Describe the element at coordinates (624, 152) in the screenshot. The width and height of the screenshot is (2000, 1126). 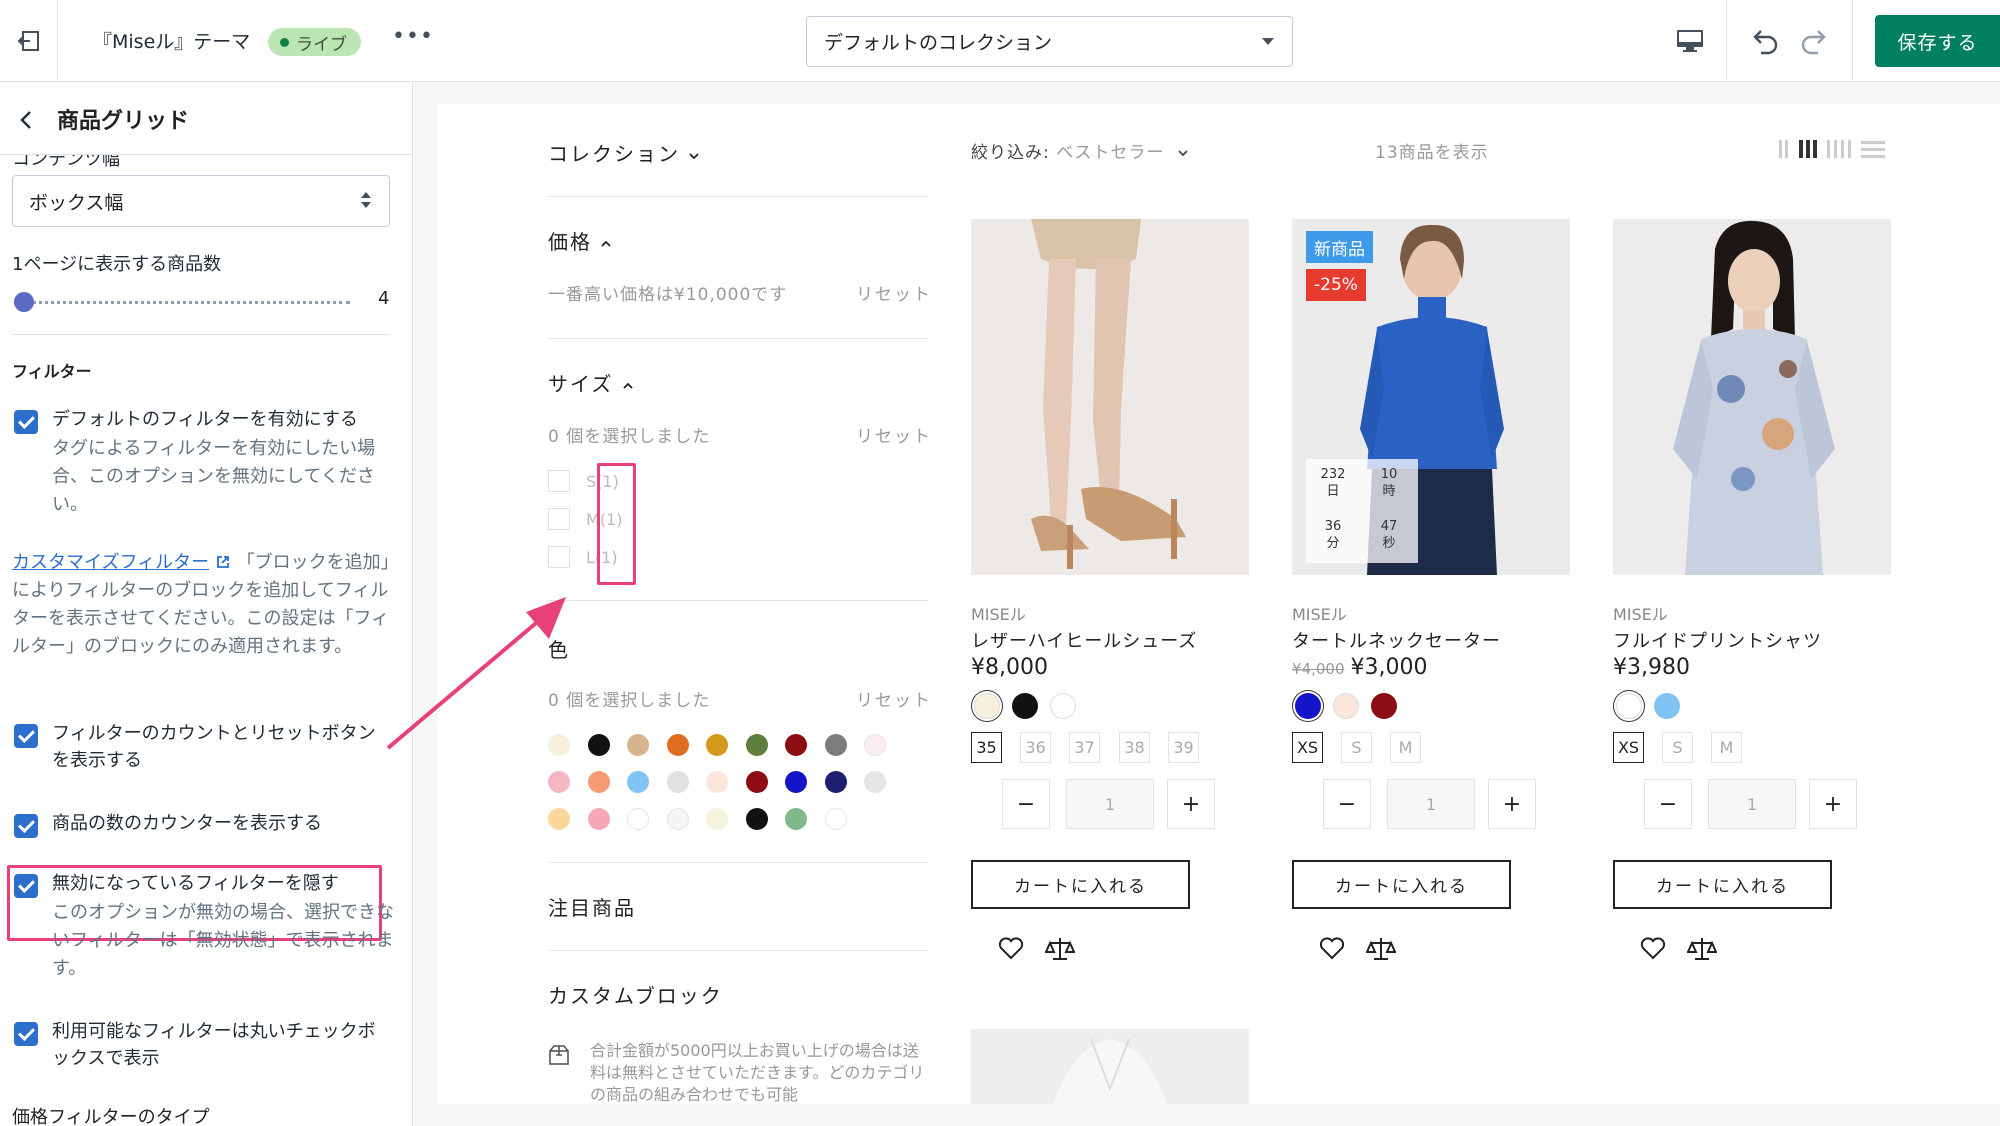
I see `collection-filter-toggle: コレクション` at that location.